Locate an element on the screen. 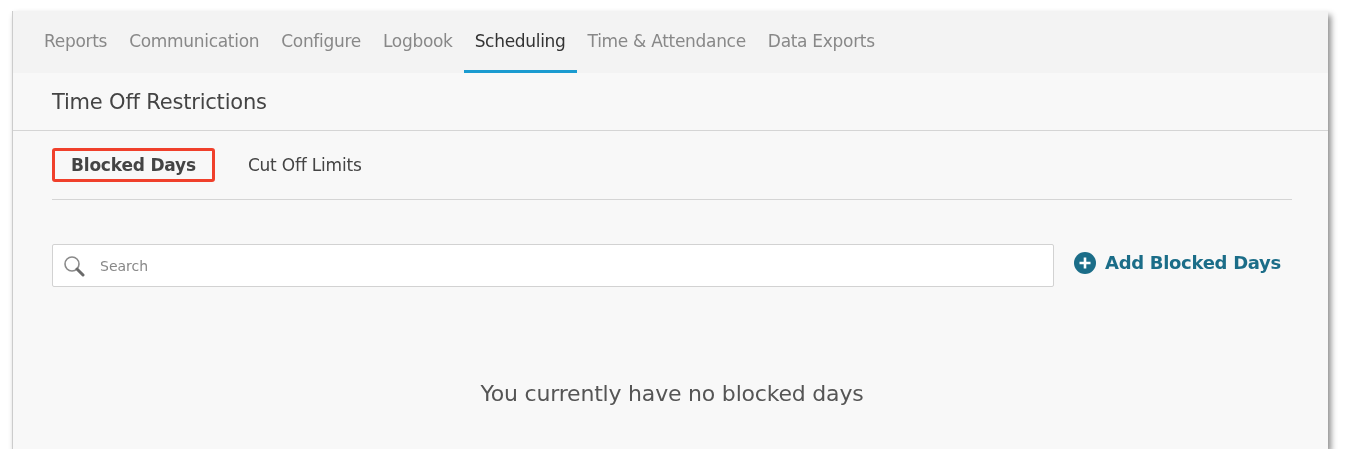 The image size is (1346, 468). nav-tab: Scheduling is located at coordinates (520, 42).